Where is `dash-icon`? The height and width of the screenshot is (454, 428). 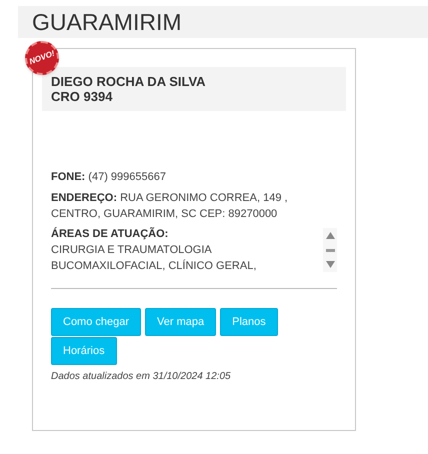 dash-icon is located at coordinates (330, 250).